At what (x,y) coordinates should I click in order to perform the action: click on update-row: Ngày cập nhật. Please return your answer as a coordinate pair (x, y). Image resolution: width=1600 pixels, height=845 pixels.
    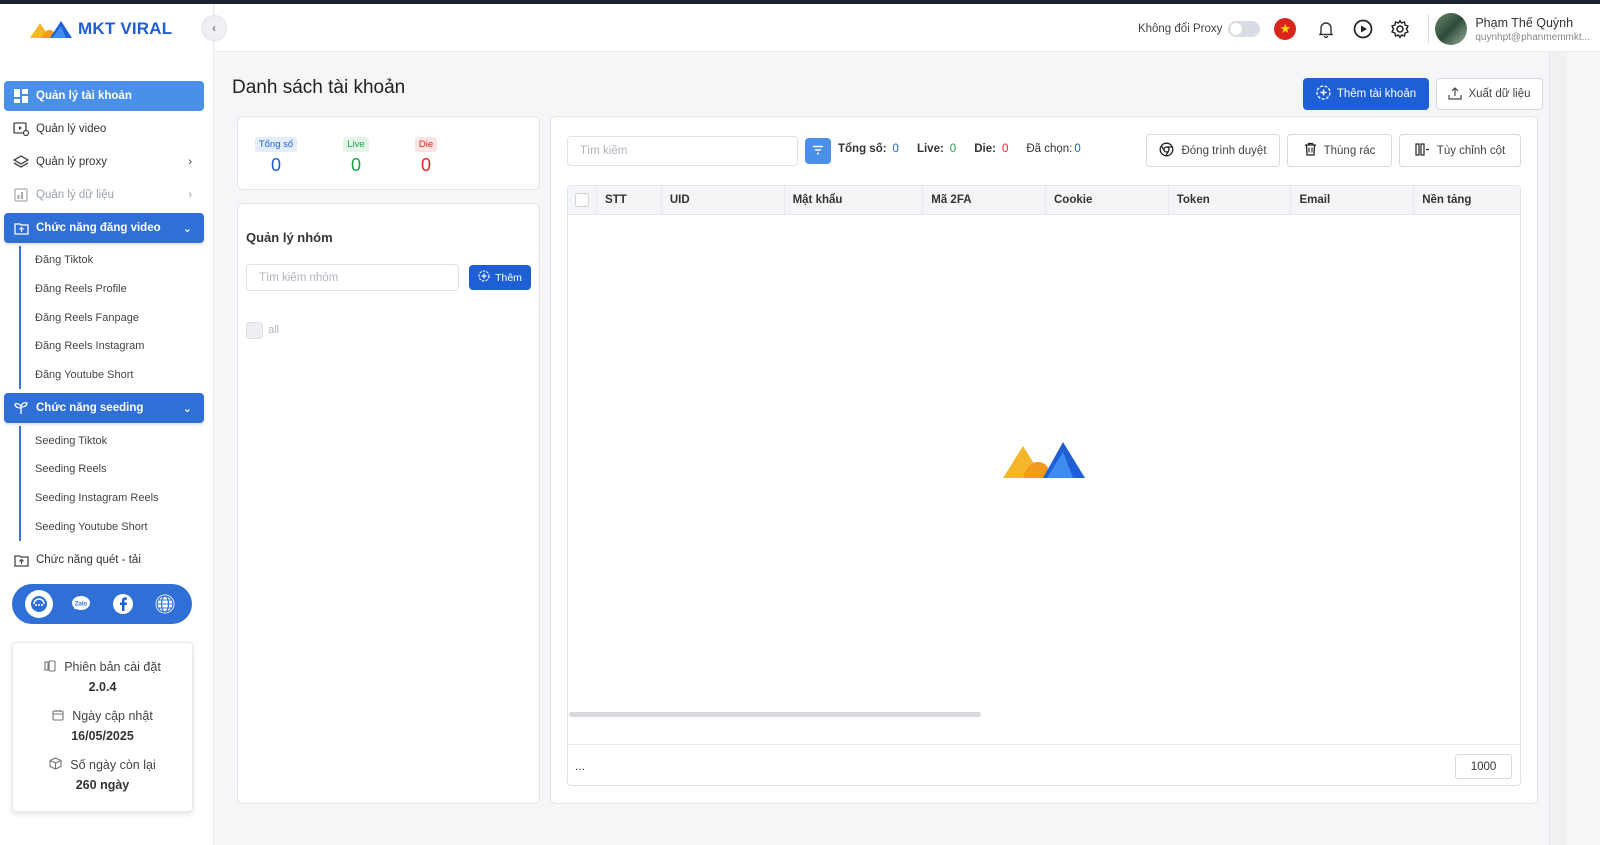
    Looking at the image, I should click on (102, 716).